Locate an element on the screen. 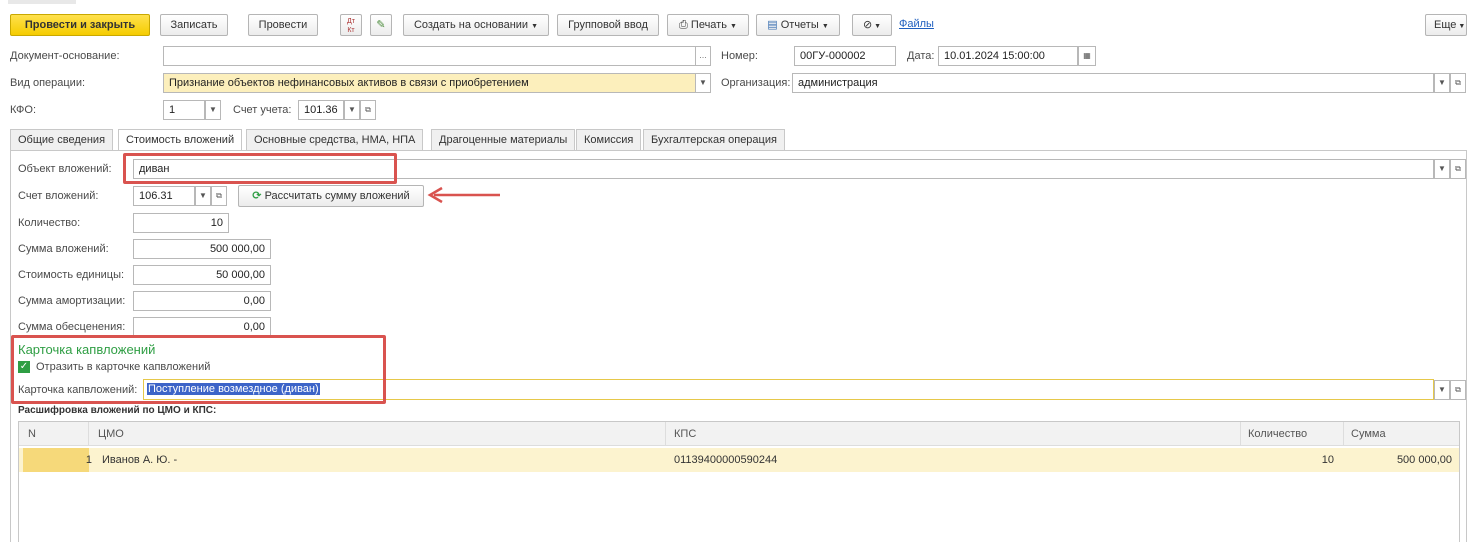  row-kps-cell: 01139400000590244 is located at coordinates (726, 460).